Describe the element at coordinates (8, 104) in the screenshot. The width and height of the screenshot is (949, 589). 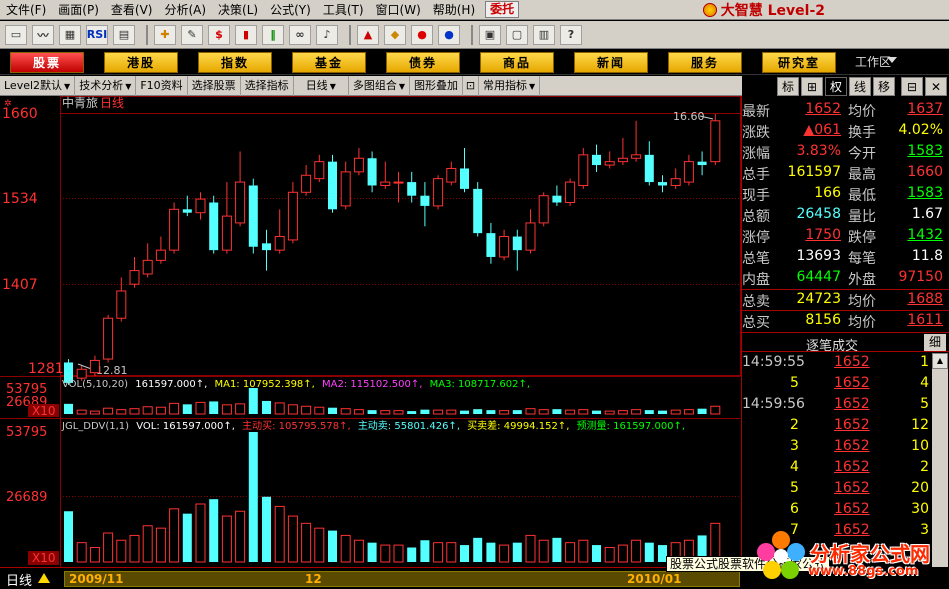
I see `chart-settings-icon: ✲` at that location.